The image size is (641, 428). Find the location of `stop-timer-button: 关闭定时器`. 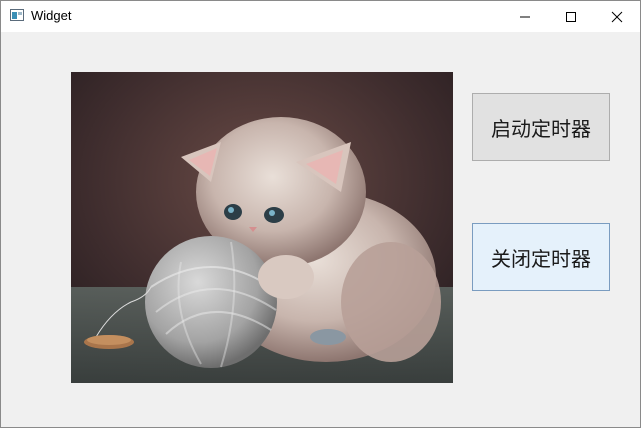

stop-timer-button: 关闭定时器 is located at coordinates (541, 257).